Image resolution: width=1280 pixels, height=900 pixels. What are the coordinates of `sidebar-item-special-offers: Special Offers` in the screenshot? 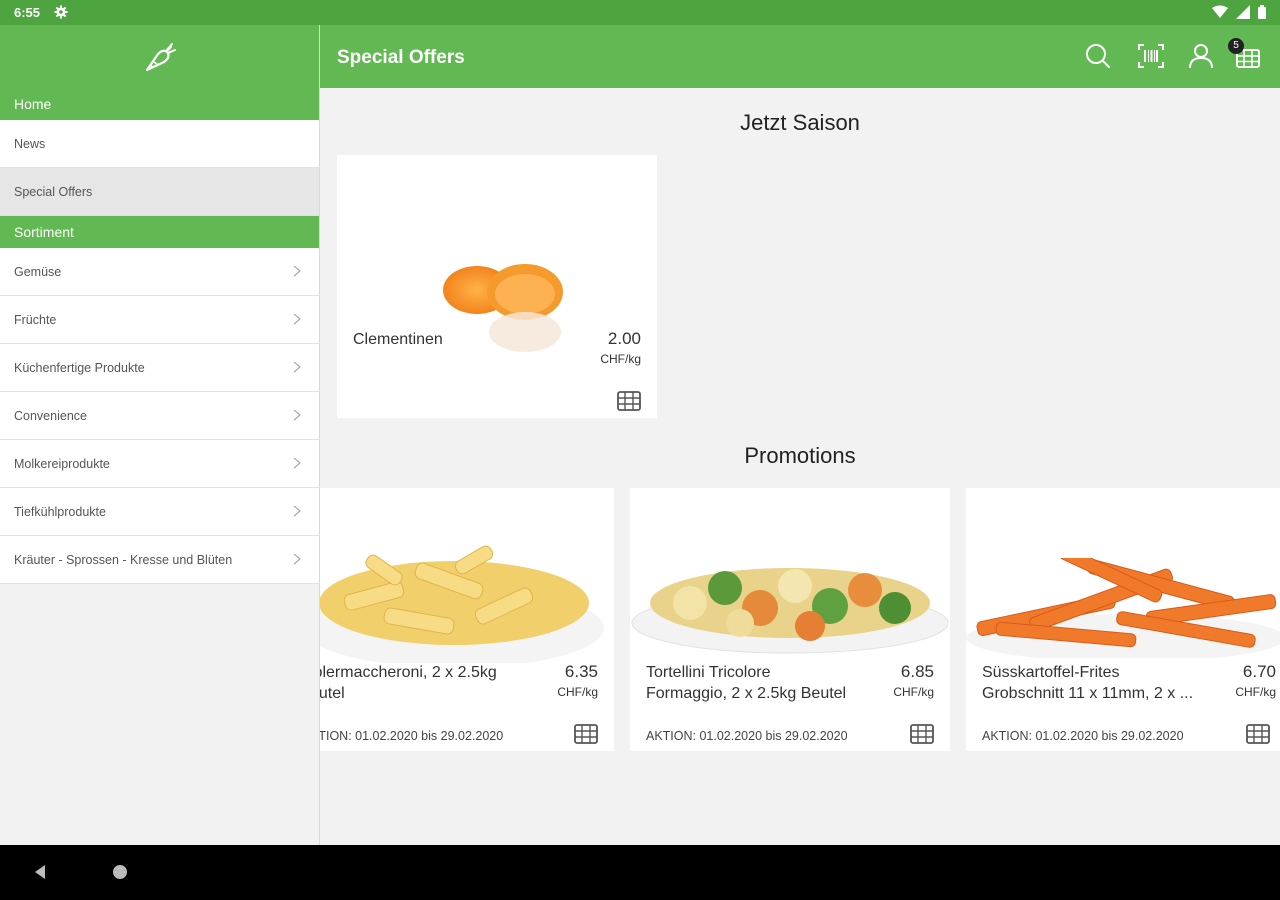 It's located at (159, 192).